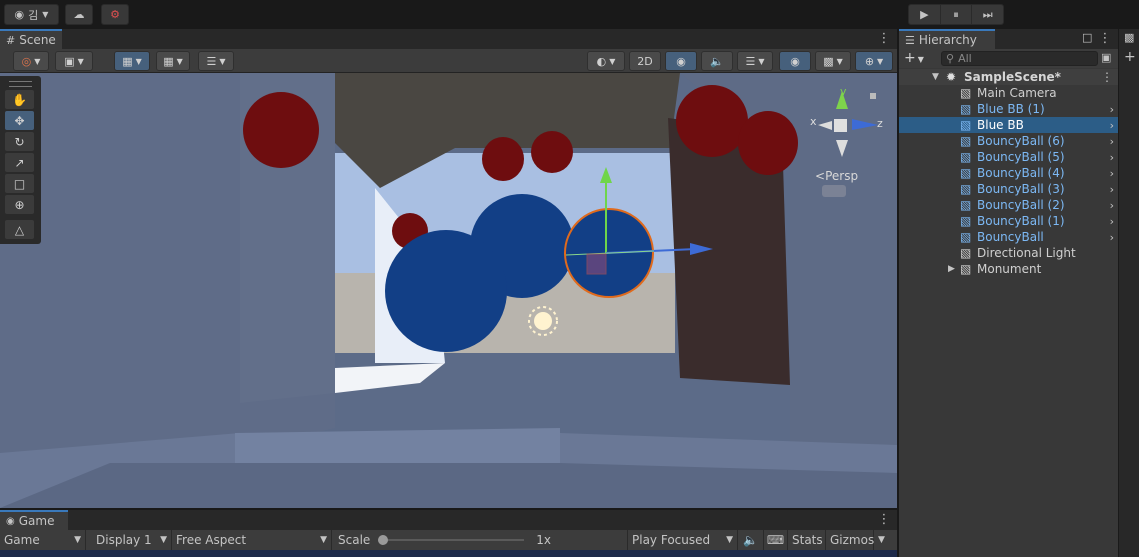 This screenshot has height=557, width=1139. Describe the element at coordinates (451, 540) in the screenshot. I see `scale-slider` at that location.